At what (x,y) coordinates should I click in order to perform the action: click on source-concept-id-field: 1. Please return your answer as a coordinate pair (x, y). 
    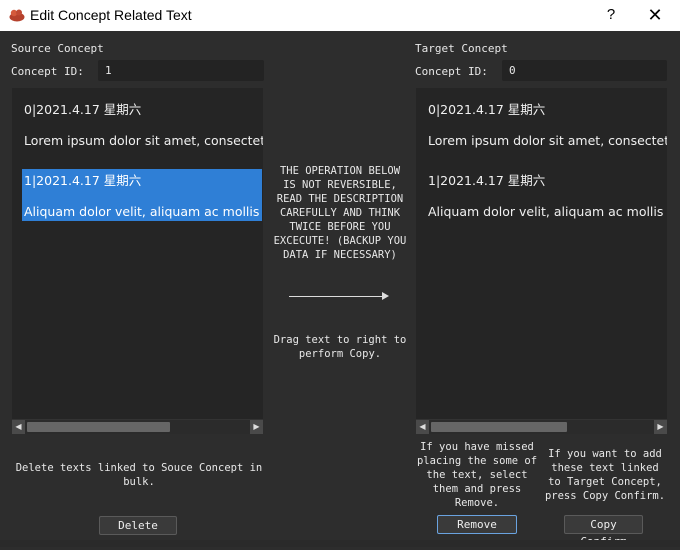
    Looking at the image, I should click on (181, 70).